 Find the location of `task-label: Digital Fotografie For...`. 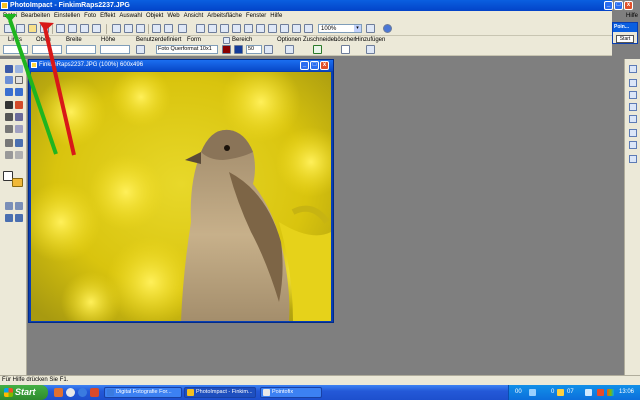

task-label: Digital Fotografie For... is located at coordinates (144, 392).